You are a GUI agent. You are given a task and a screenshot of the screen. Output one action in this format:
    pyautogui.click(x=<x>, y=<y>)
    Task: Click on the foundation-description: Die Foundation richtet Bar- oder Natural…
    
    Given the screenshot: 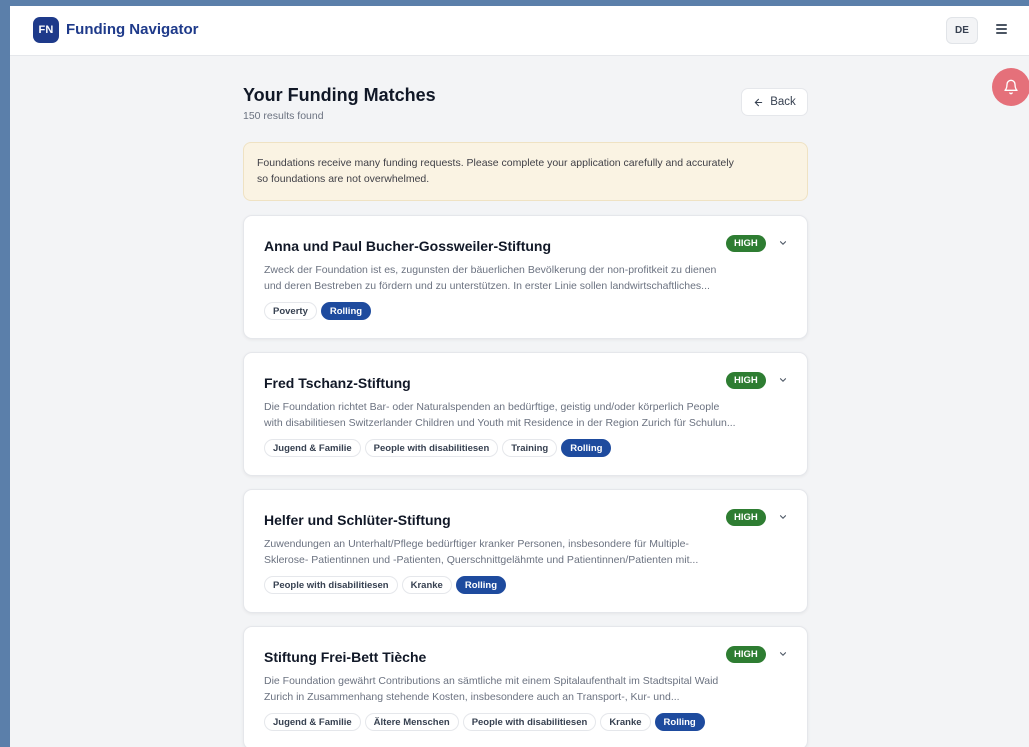 What is the action you would take?
    pyautogui.click(x=526, y=415)
    